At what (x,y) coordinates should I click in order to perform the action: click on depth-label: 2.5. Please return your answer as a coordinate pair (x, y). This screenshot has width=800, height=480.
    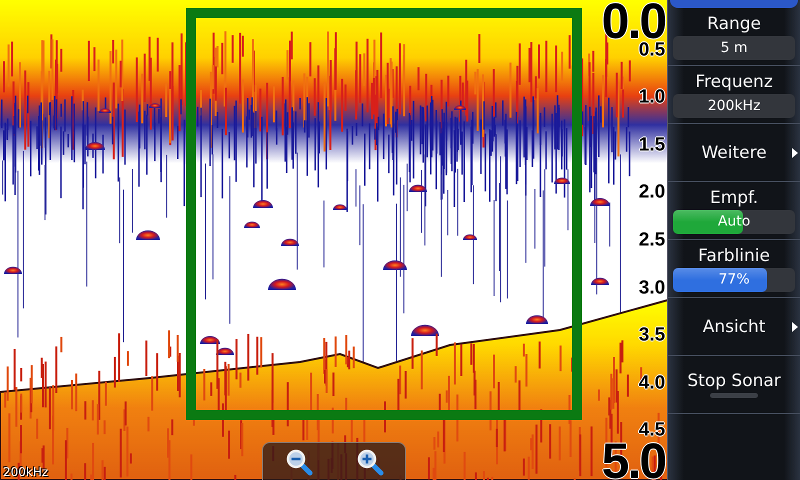
    Looking at the image, I should click on (652, 240).